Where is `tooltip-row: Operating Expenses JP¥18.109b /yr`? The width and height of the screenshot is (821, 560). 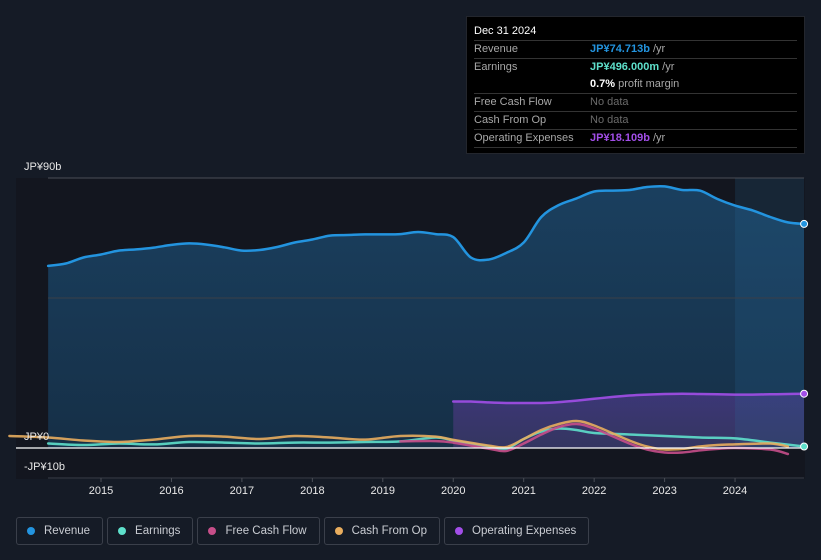
tooltip-row: Operating Expenses JP¥18.109b /yr is located at coordinates (635, 139).